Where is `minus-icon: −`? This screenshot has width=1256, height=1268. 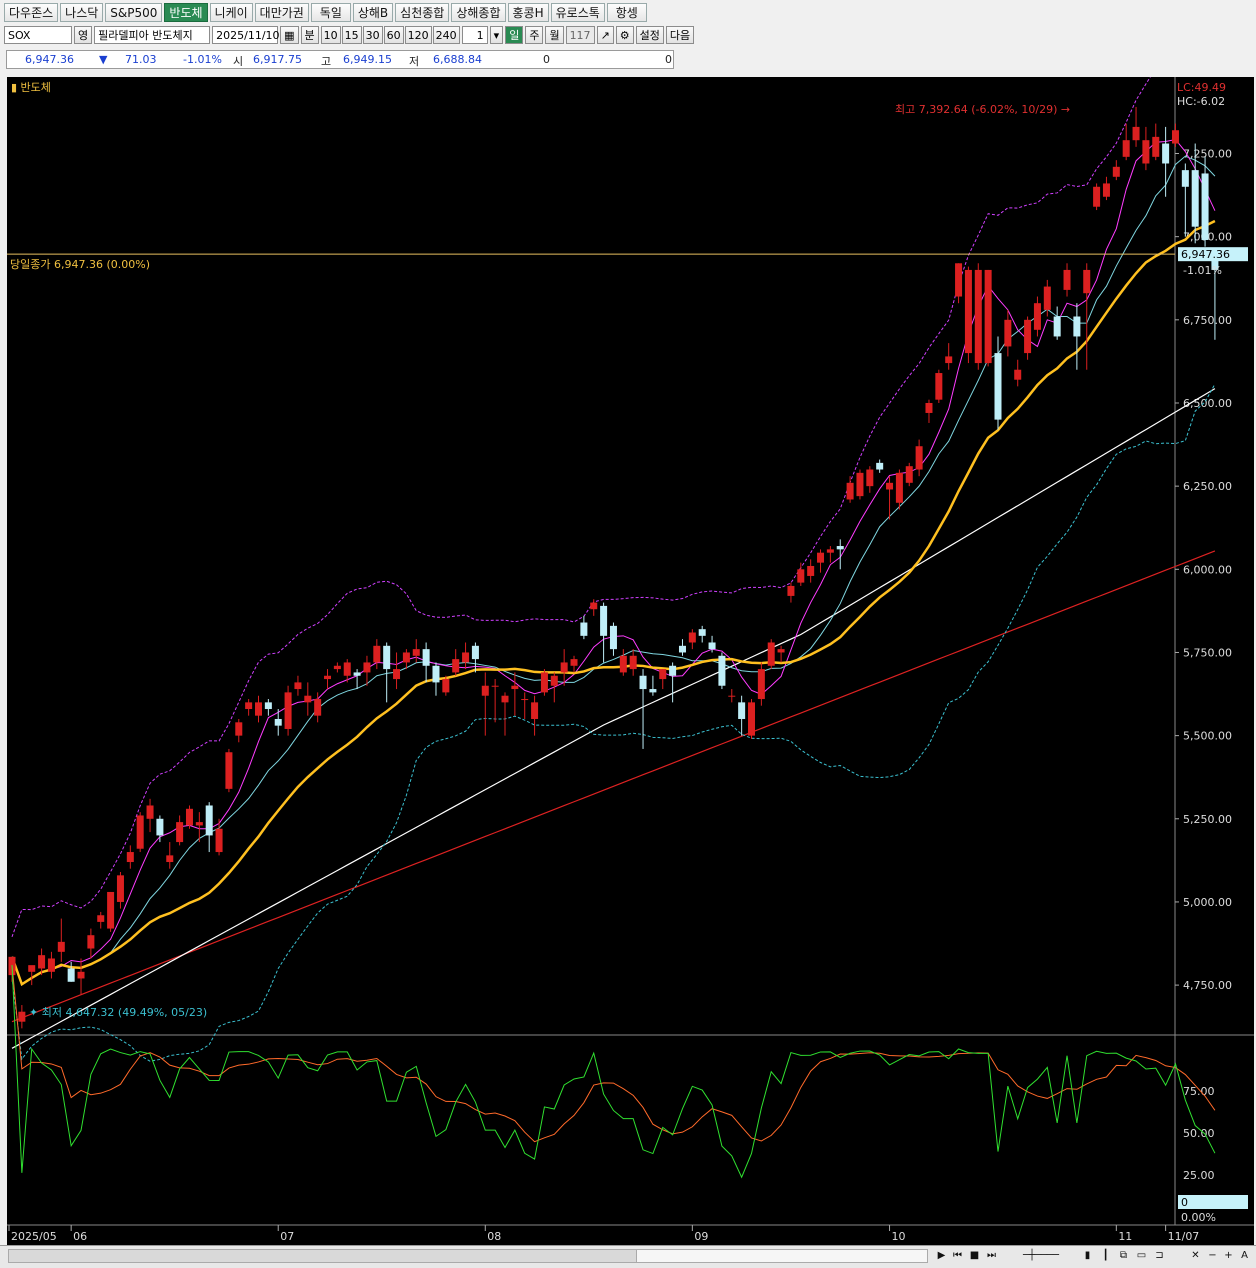 minus-icon: − is located at coordinates (1212, 1256).